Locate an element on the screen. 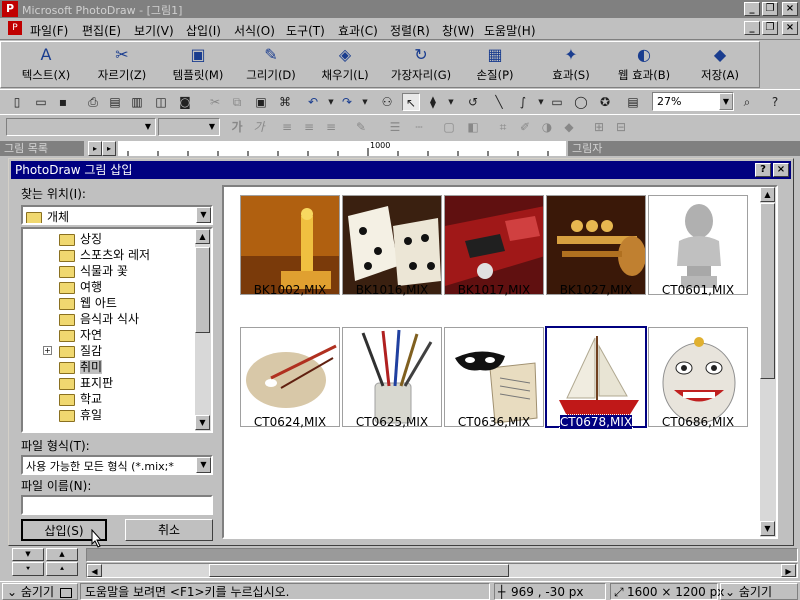  tag-icon: ◆ is located at coordinates (569, 127).